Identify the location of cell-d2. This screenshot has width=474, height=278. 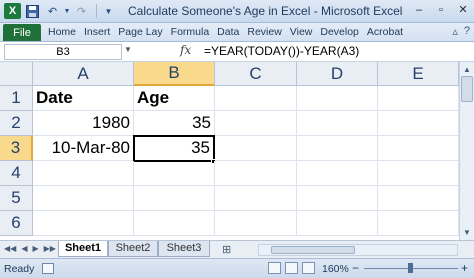
(337, 123).